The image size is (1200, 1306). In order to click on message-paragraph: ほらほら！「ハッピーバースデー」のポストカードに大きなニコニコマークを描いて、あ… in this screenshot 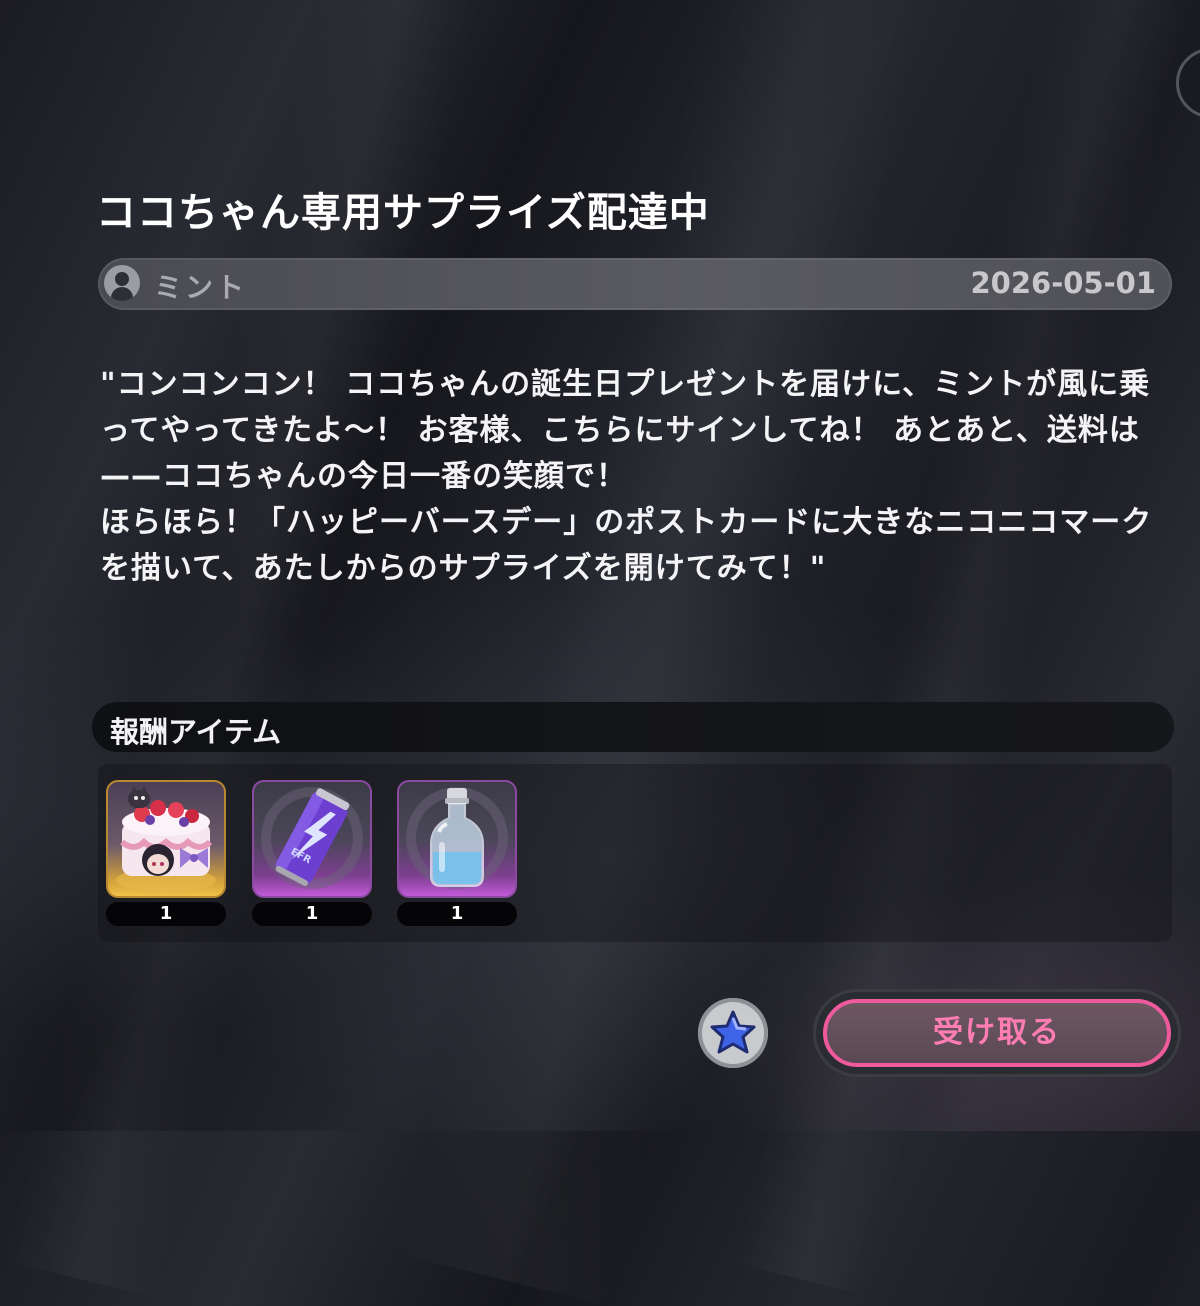, I will do `click(626, 545)`.